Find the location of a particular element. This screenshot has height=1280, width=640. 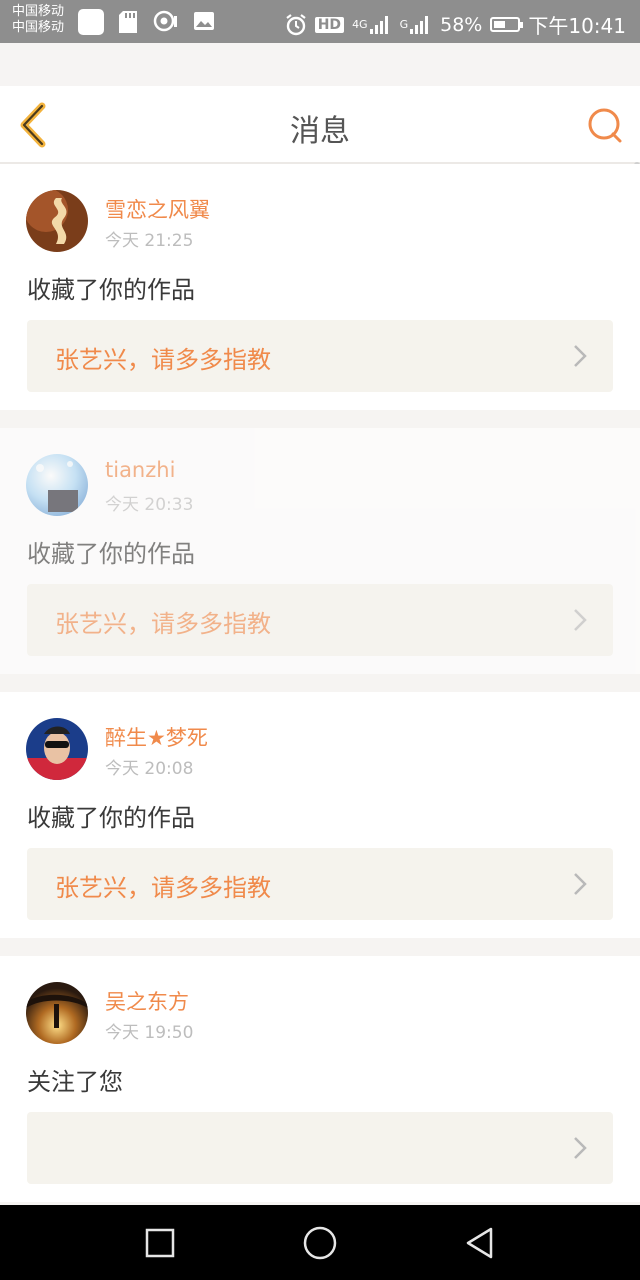

carrier-labels: 中国移动 中国移动 is located at coordinates (38, 20).